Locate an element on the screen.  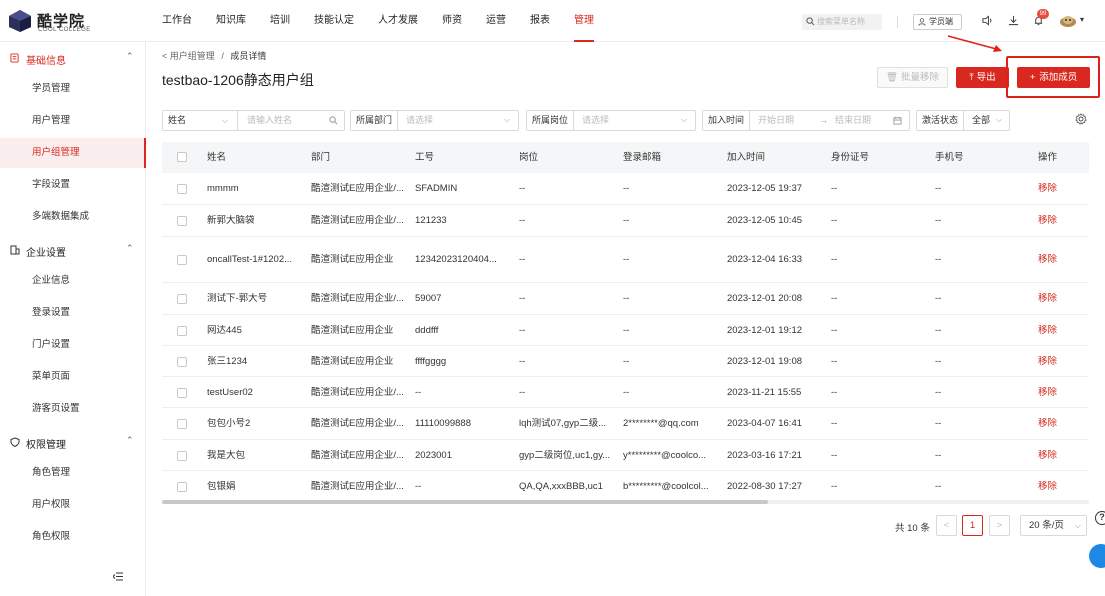
sidebar-item-field-settings: 字段设置 is located at coordinates (73, 185).